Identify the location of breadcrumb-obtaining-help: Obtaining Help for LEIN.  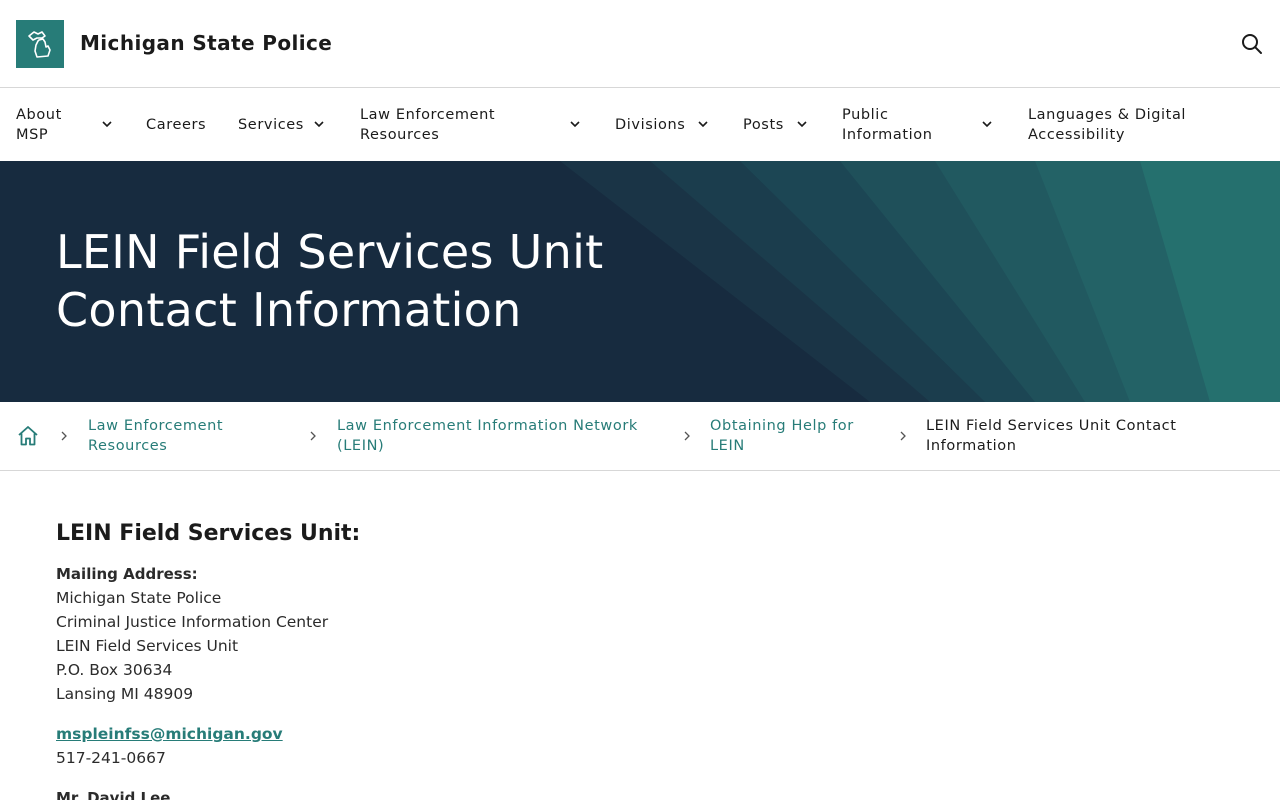
(795, 436).